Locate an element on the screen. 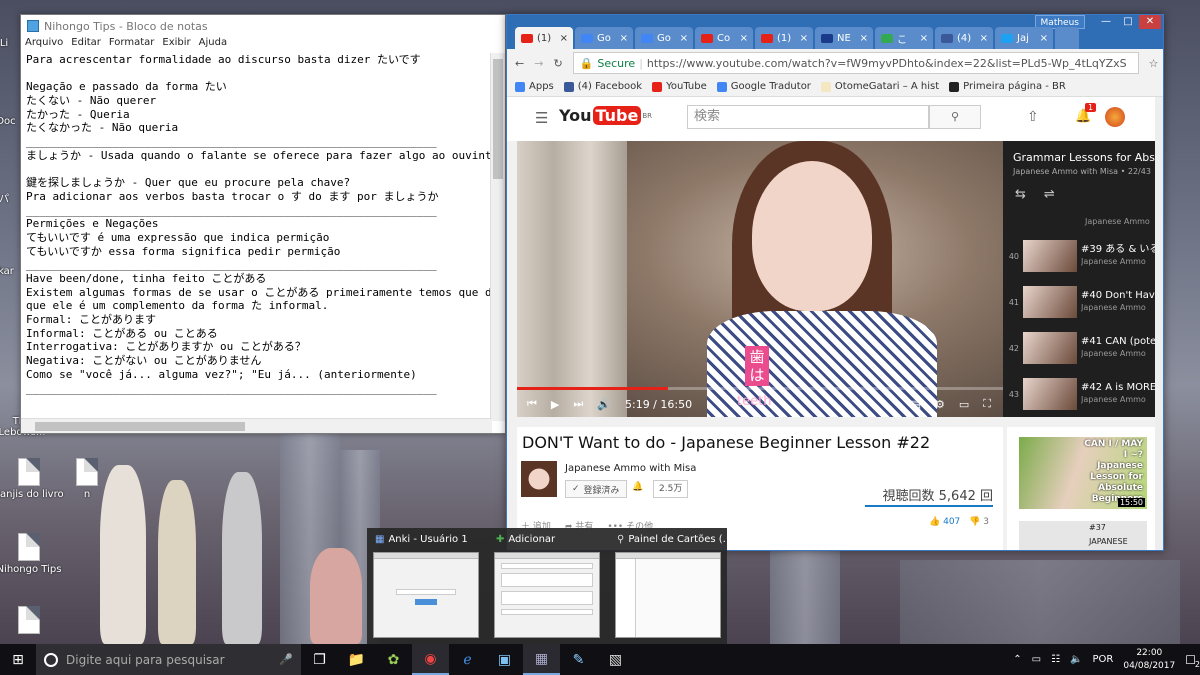 This screenshot has width=1200, height=675. desktop-icon-edge: Li is located at coordinates (7, 43).